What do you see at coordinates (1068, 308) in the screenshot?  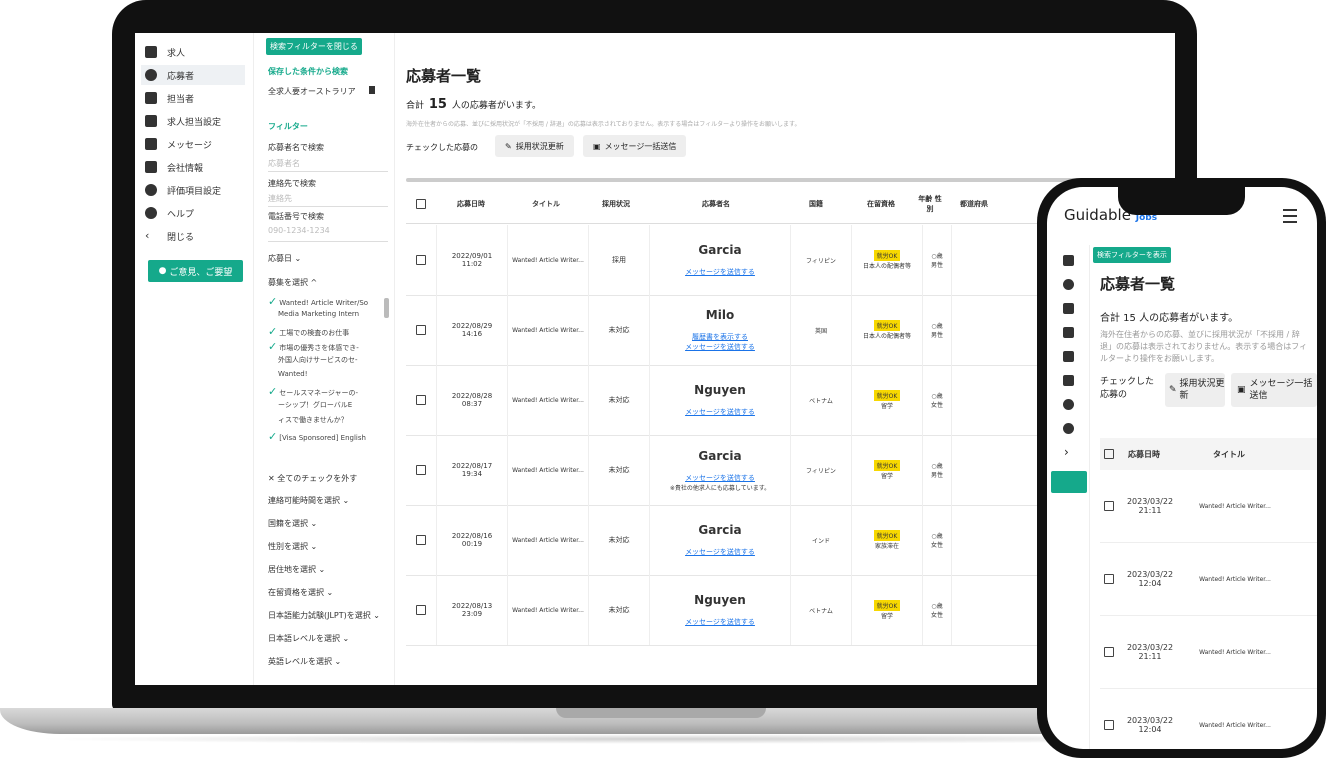 I see `contact-card-icon` at bounding box center [1068, 308].